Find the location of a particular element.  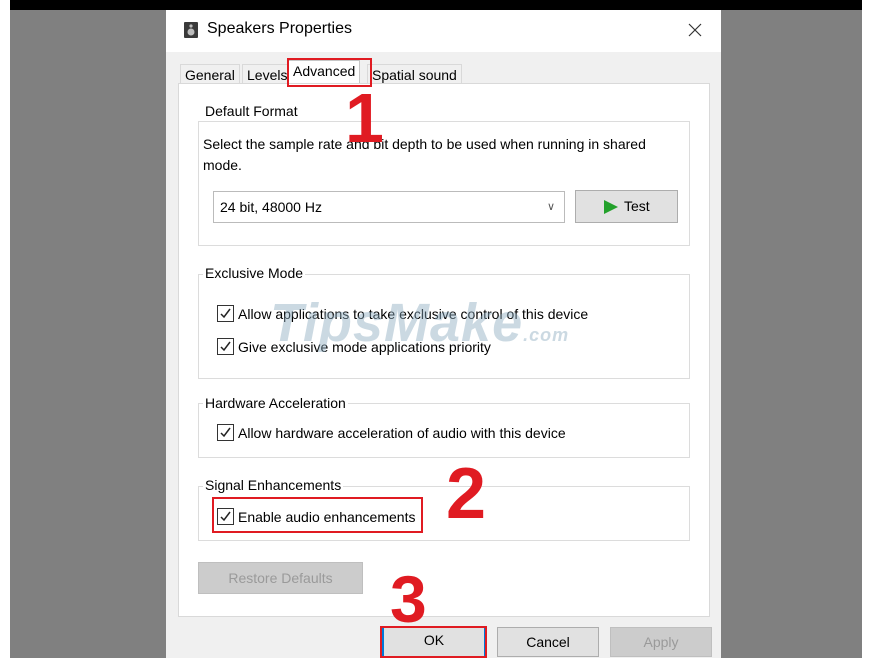

hardware-acceleration-label: Hardware Acceleration is located at coordinates (275, 403).